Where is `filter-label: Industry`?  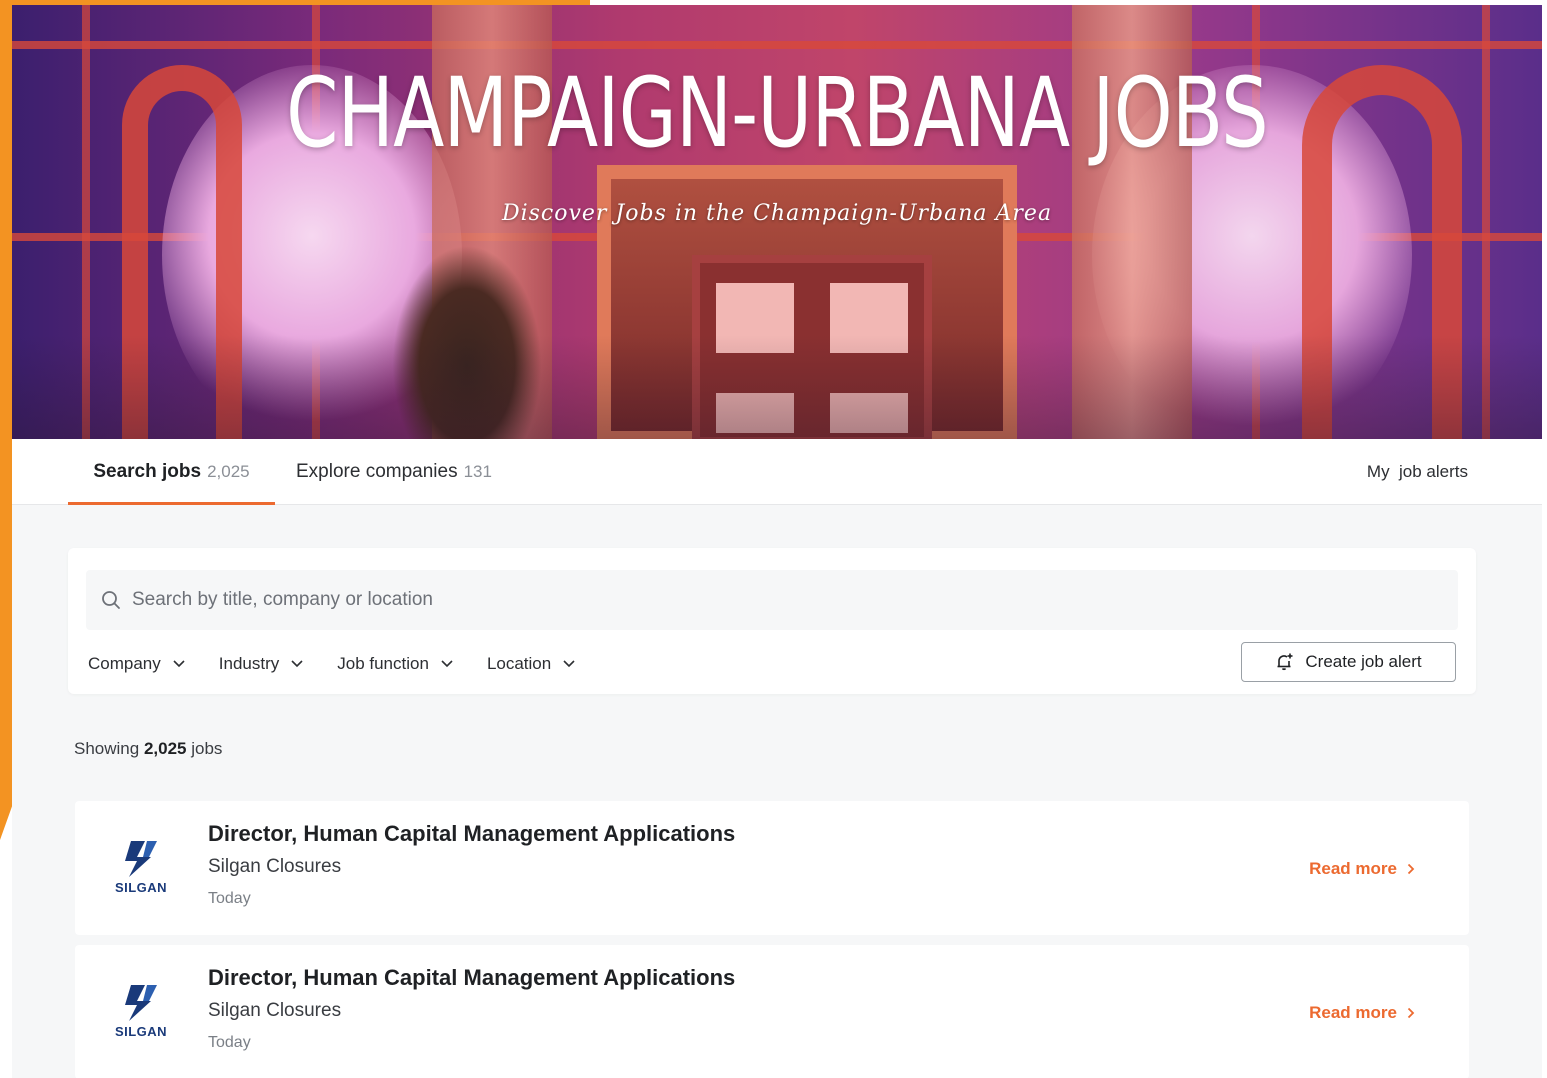
filter-label: Industry is located at coordinates (249, 663).